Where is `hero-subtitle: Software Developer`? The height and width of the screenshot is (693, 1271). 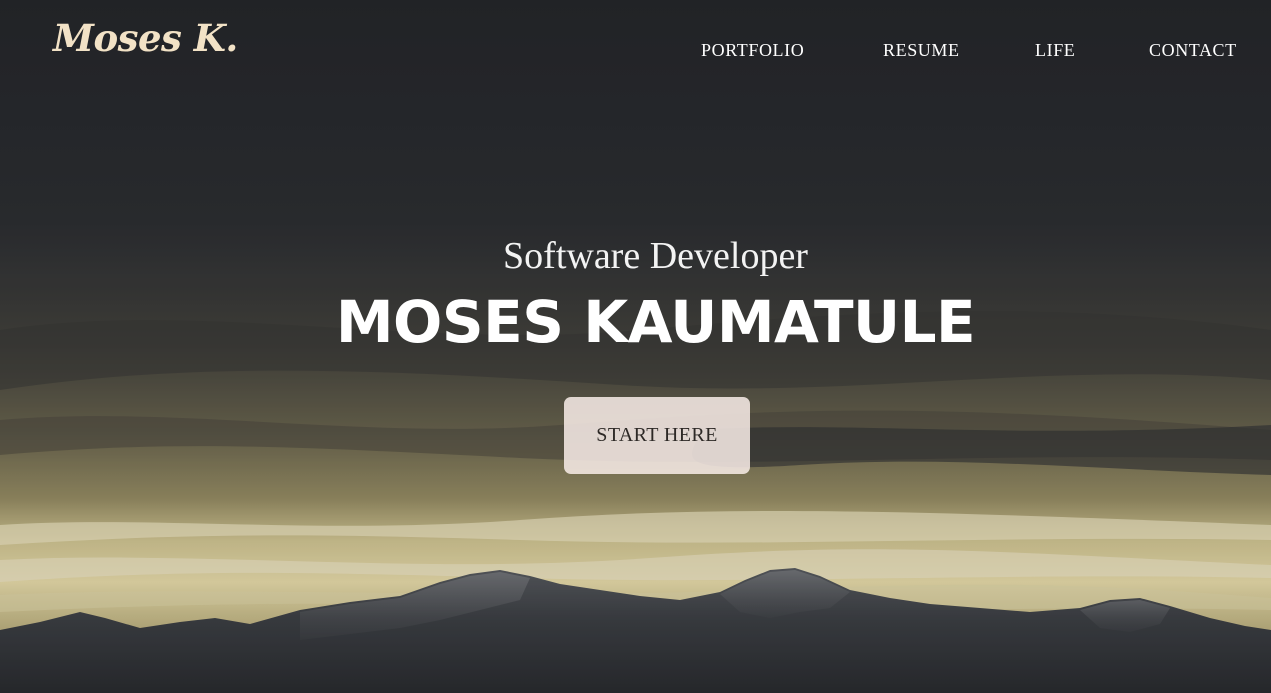
hero-subtitle: Software Developer is located at coordinates (655, 256).